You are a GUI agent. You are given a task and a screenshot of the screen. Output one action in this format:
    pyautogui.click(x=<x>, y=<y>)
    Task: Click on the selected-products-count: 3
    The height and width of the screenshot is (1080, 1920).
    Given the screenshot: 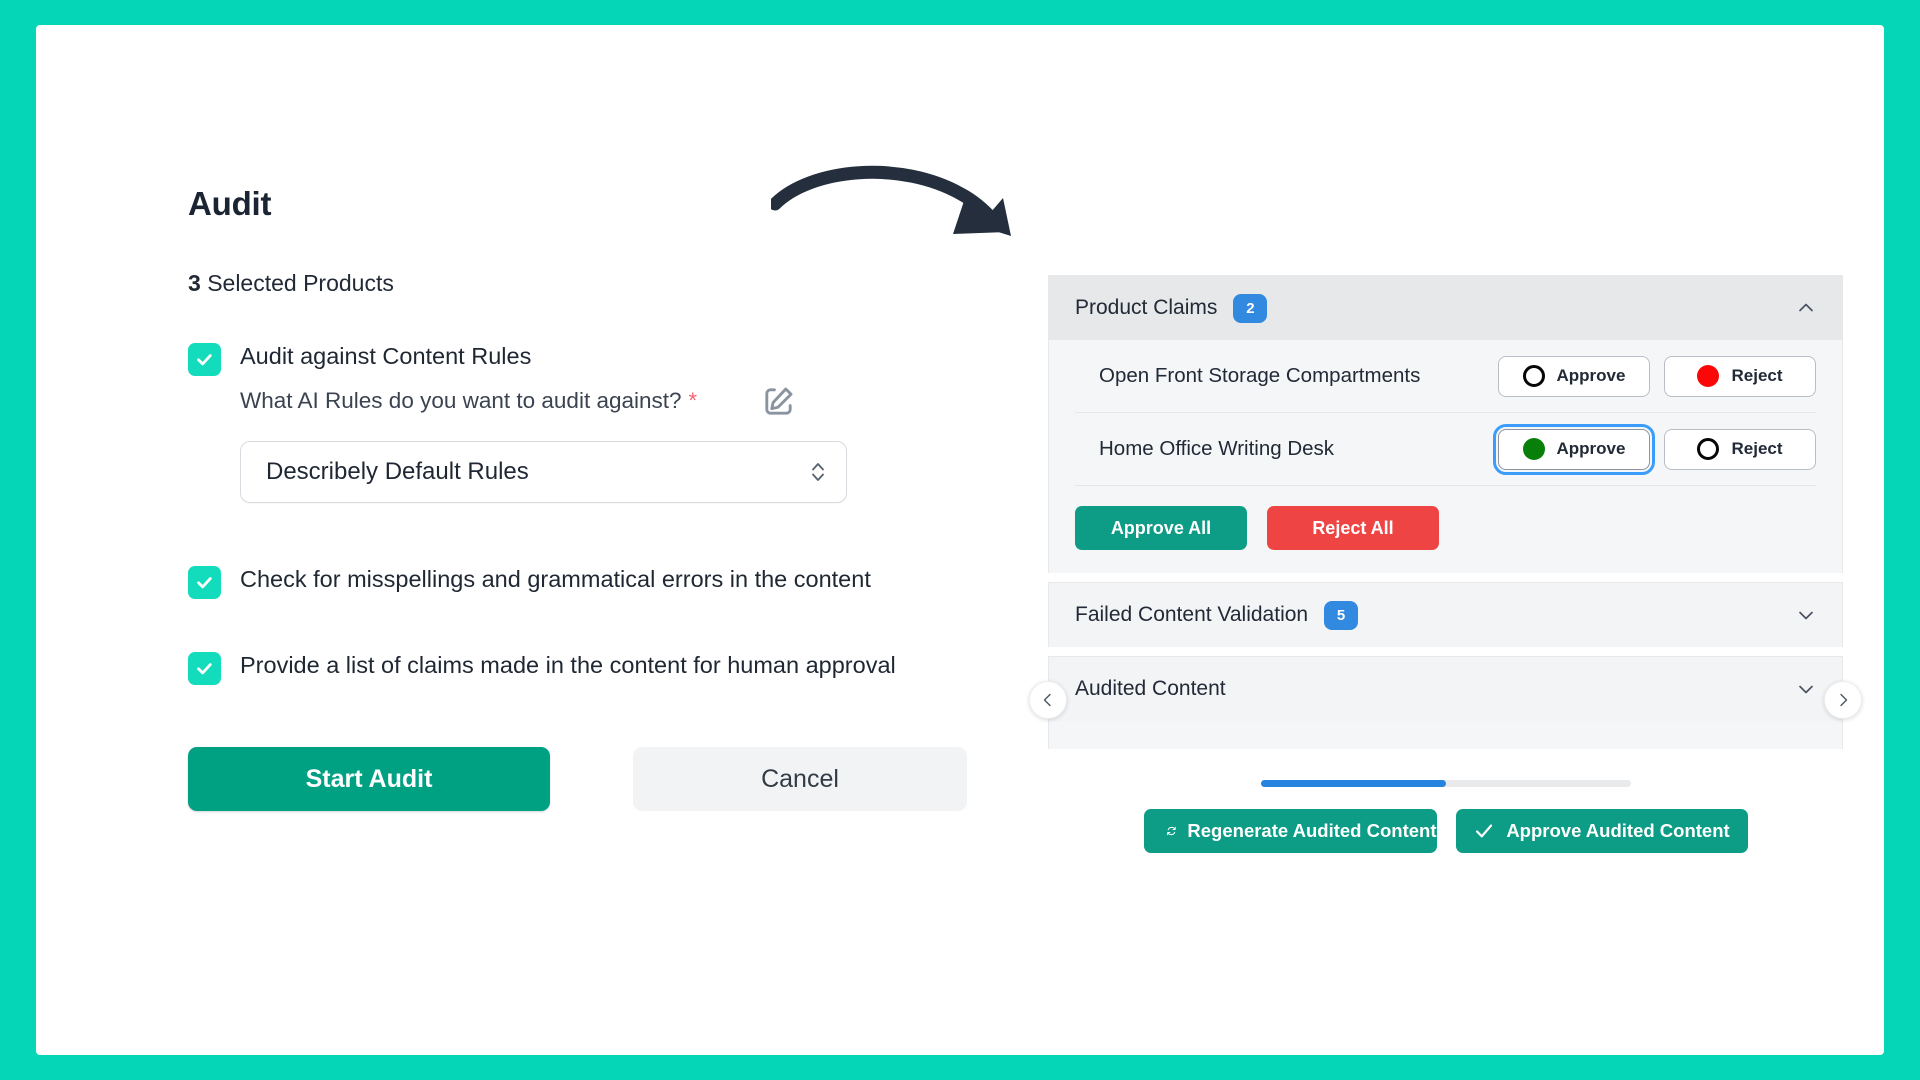 What is the action you would take?
    pyautogui.click(x=194, y=283)
    